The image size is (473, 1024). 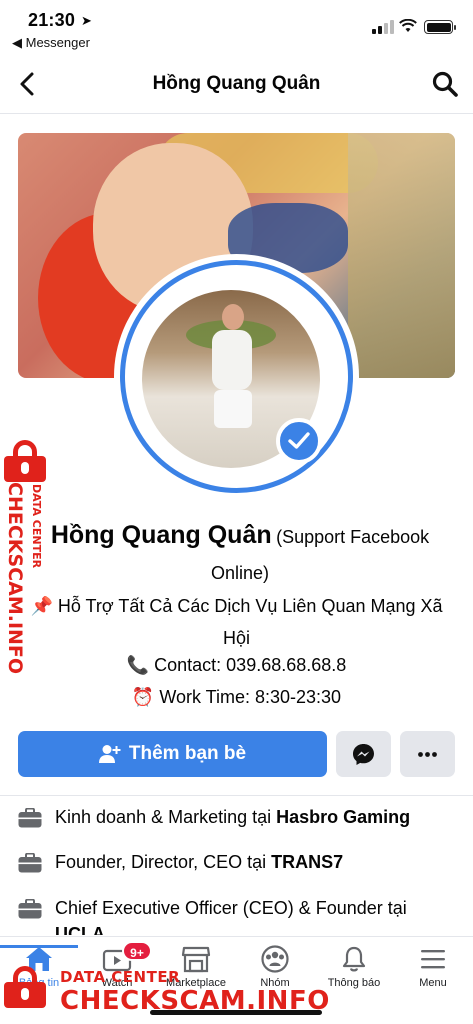 I want to click on watermark-side: DATA CENTER CHECKSCAM.INFO, so click(x=26, y=557).